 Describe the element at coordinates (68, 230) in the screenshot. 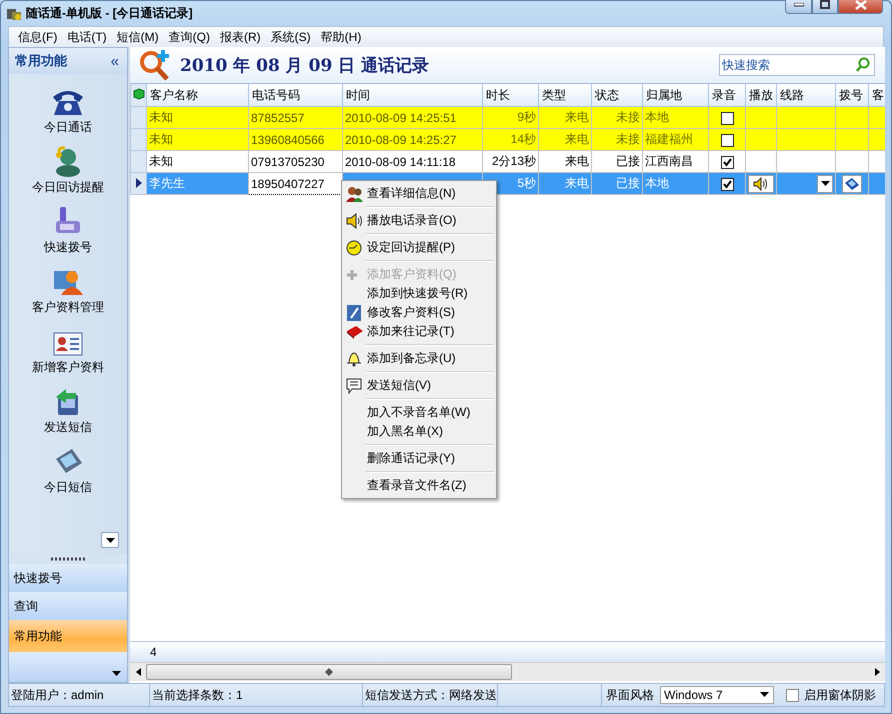

I see `sidebar-item: 快速拨号` at that location.